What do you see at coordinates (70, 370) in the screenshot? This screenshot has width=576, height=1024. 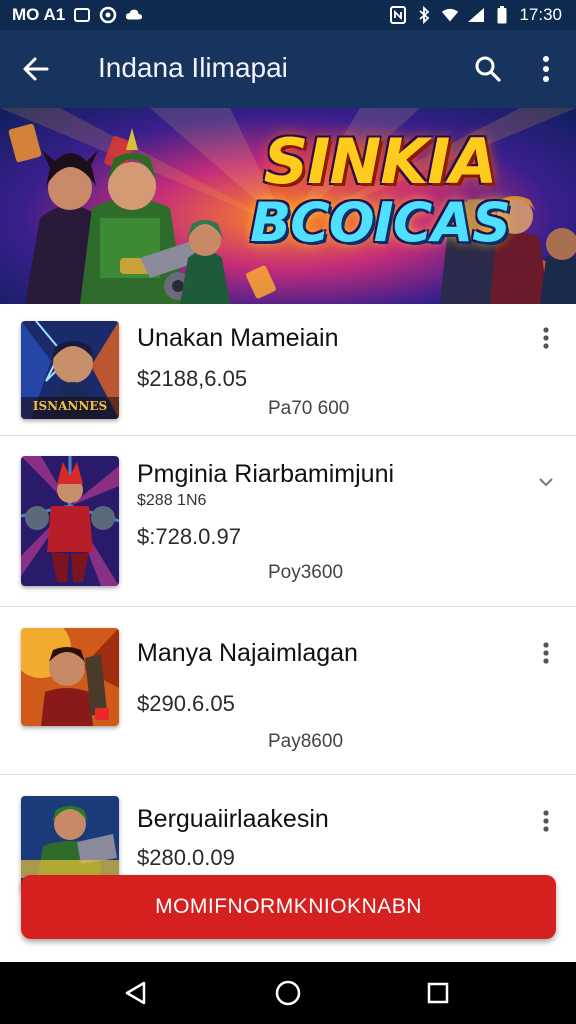 I see `item-thumbnail: ISNANNES` at bounding box center [70, 370].